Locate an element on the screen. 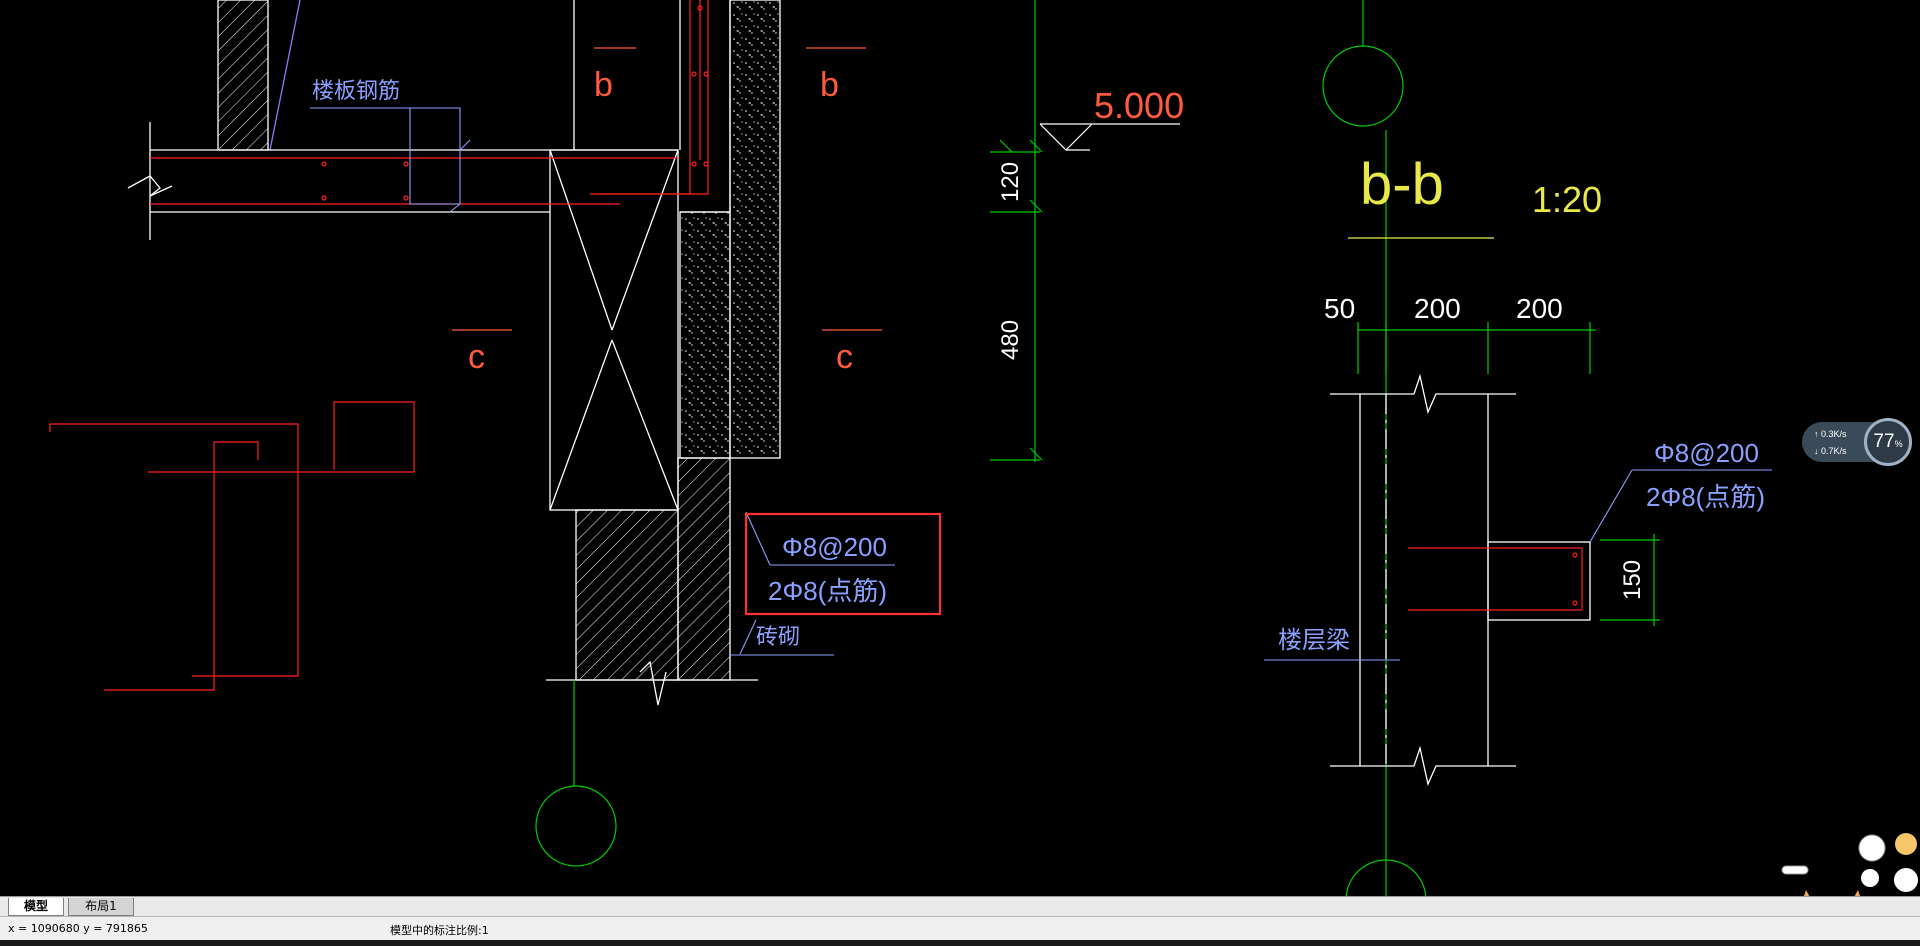  upload-speed: ↑ 0.3K/s is located at coordinates (1830, 434).